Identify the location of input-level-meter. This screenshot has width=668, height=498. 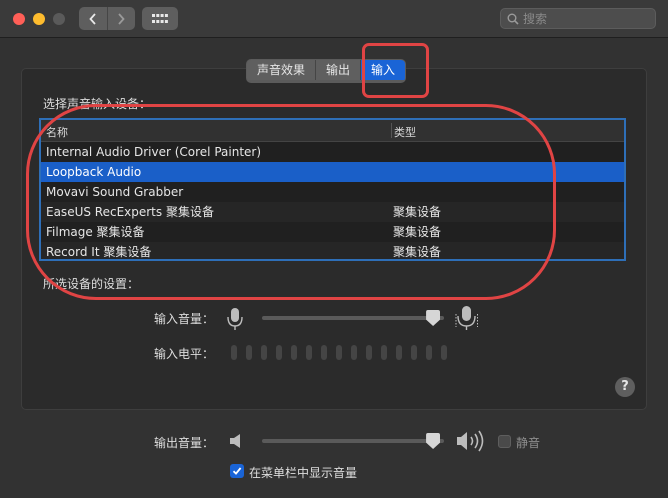
(339, 352).